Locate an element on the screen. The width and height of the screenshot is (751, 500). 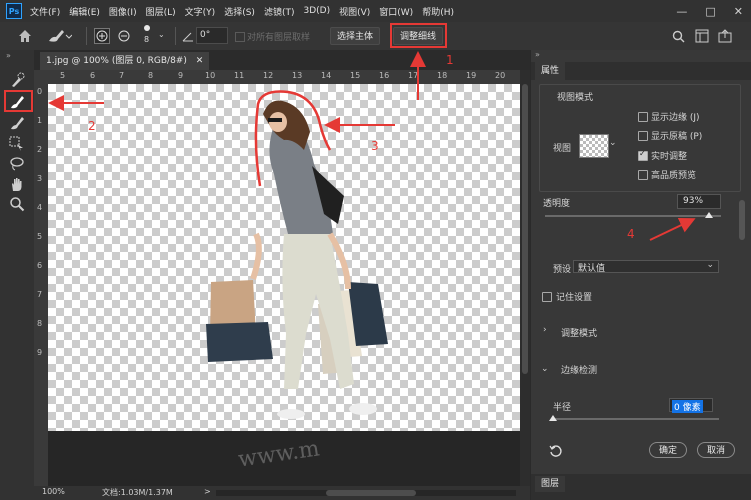
radius-slider-thumb is located at coordinates (553, 418).